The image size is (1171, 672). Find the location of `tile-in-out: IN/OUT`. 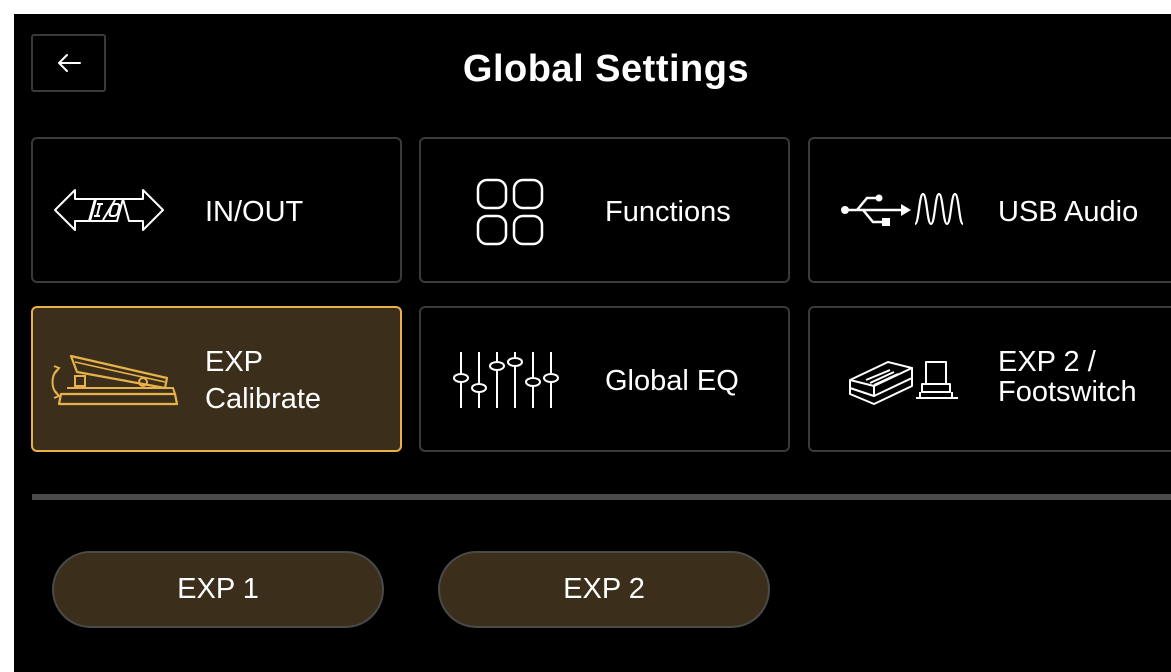

tile-in-out: IN/OUT is located at coordinates (216, 210).